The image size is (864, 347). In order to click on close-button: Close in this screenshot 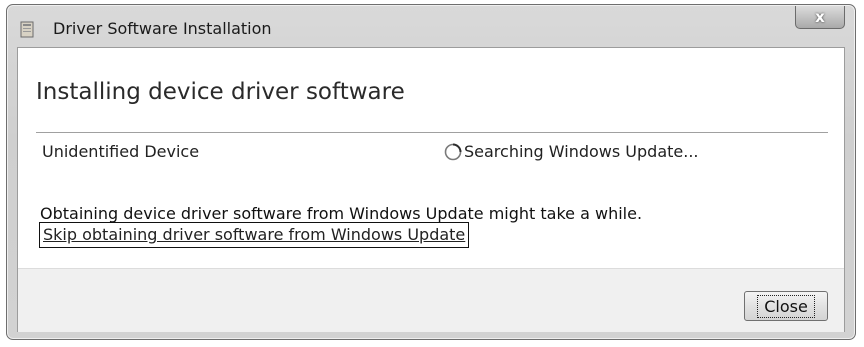, I will do `click(786, 306)`.